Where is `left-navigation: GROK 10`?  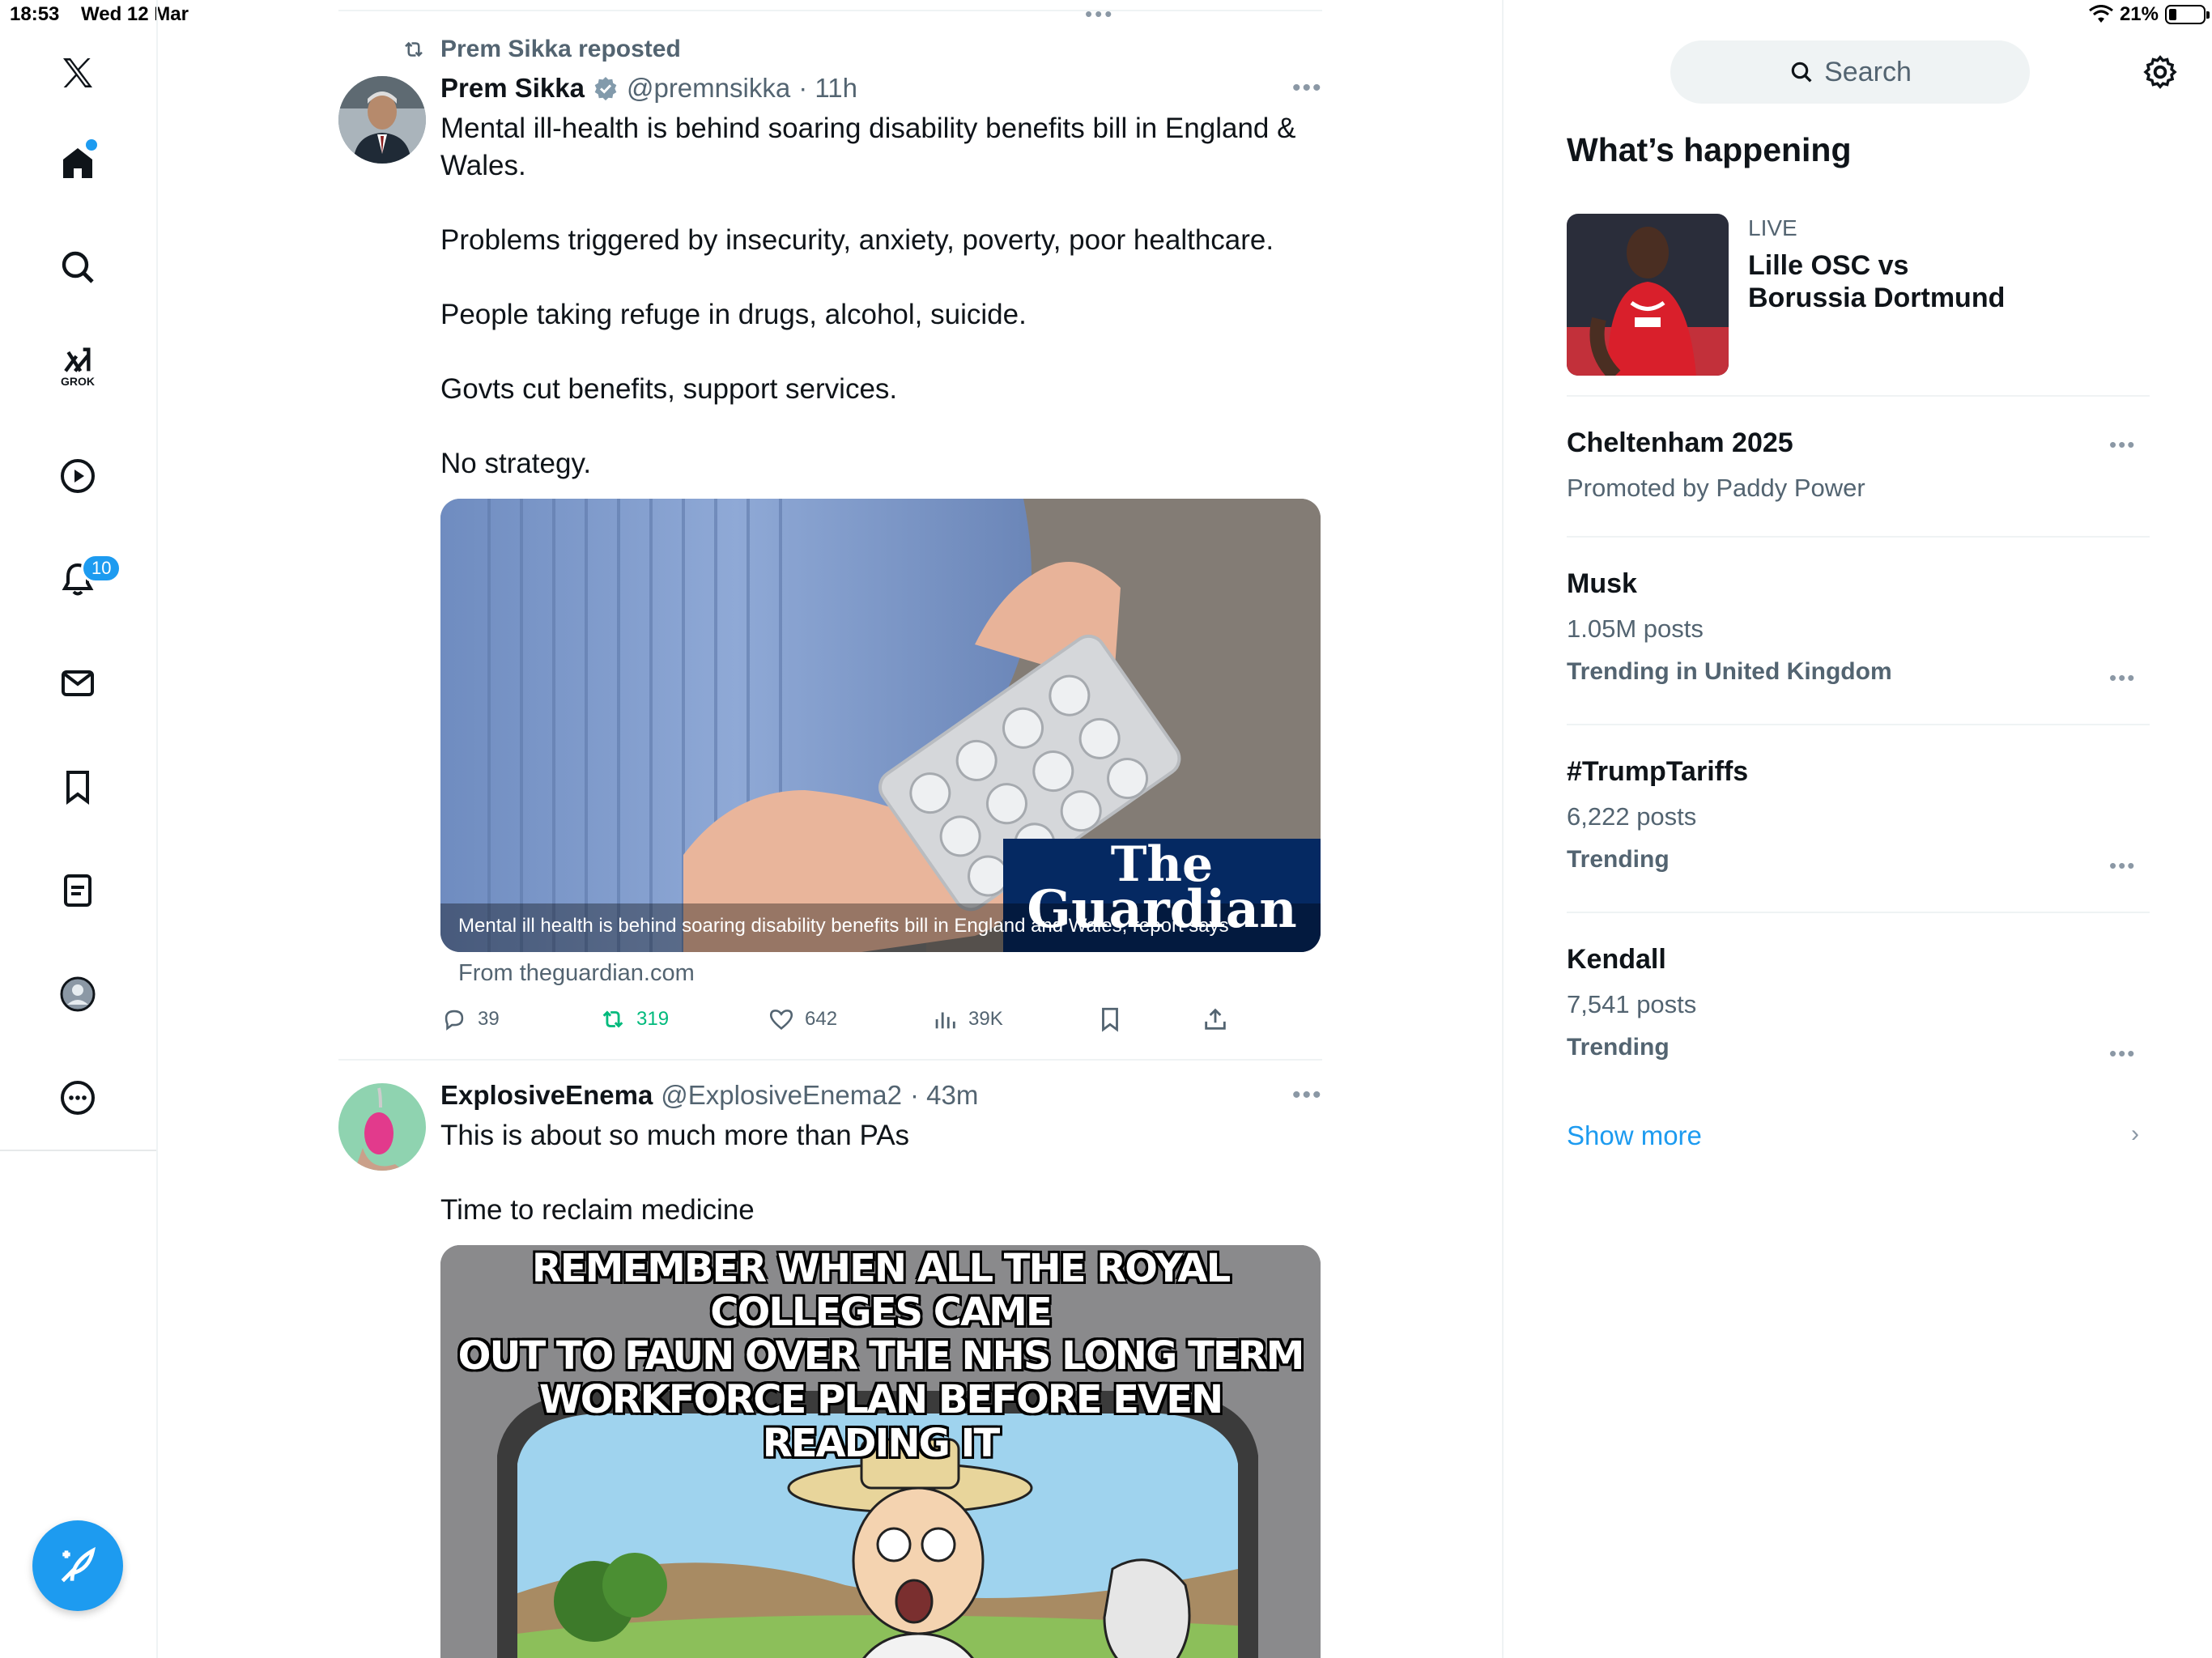 left-navigation: GROK 10 is located at coordinates (79, 829).